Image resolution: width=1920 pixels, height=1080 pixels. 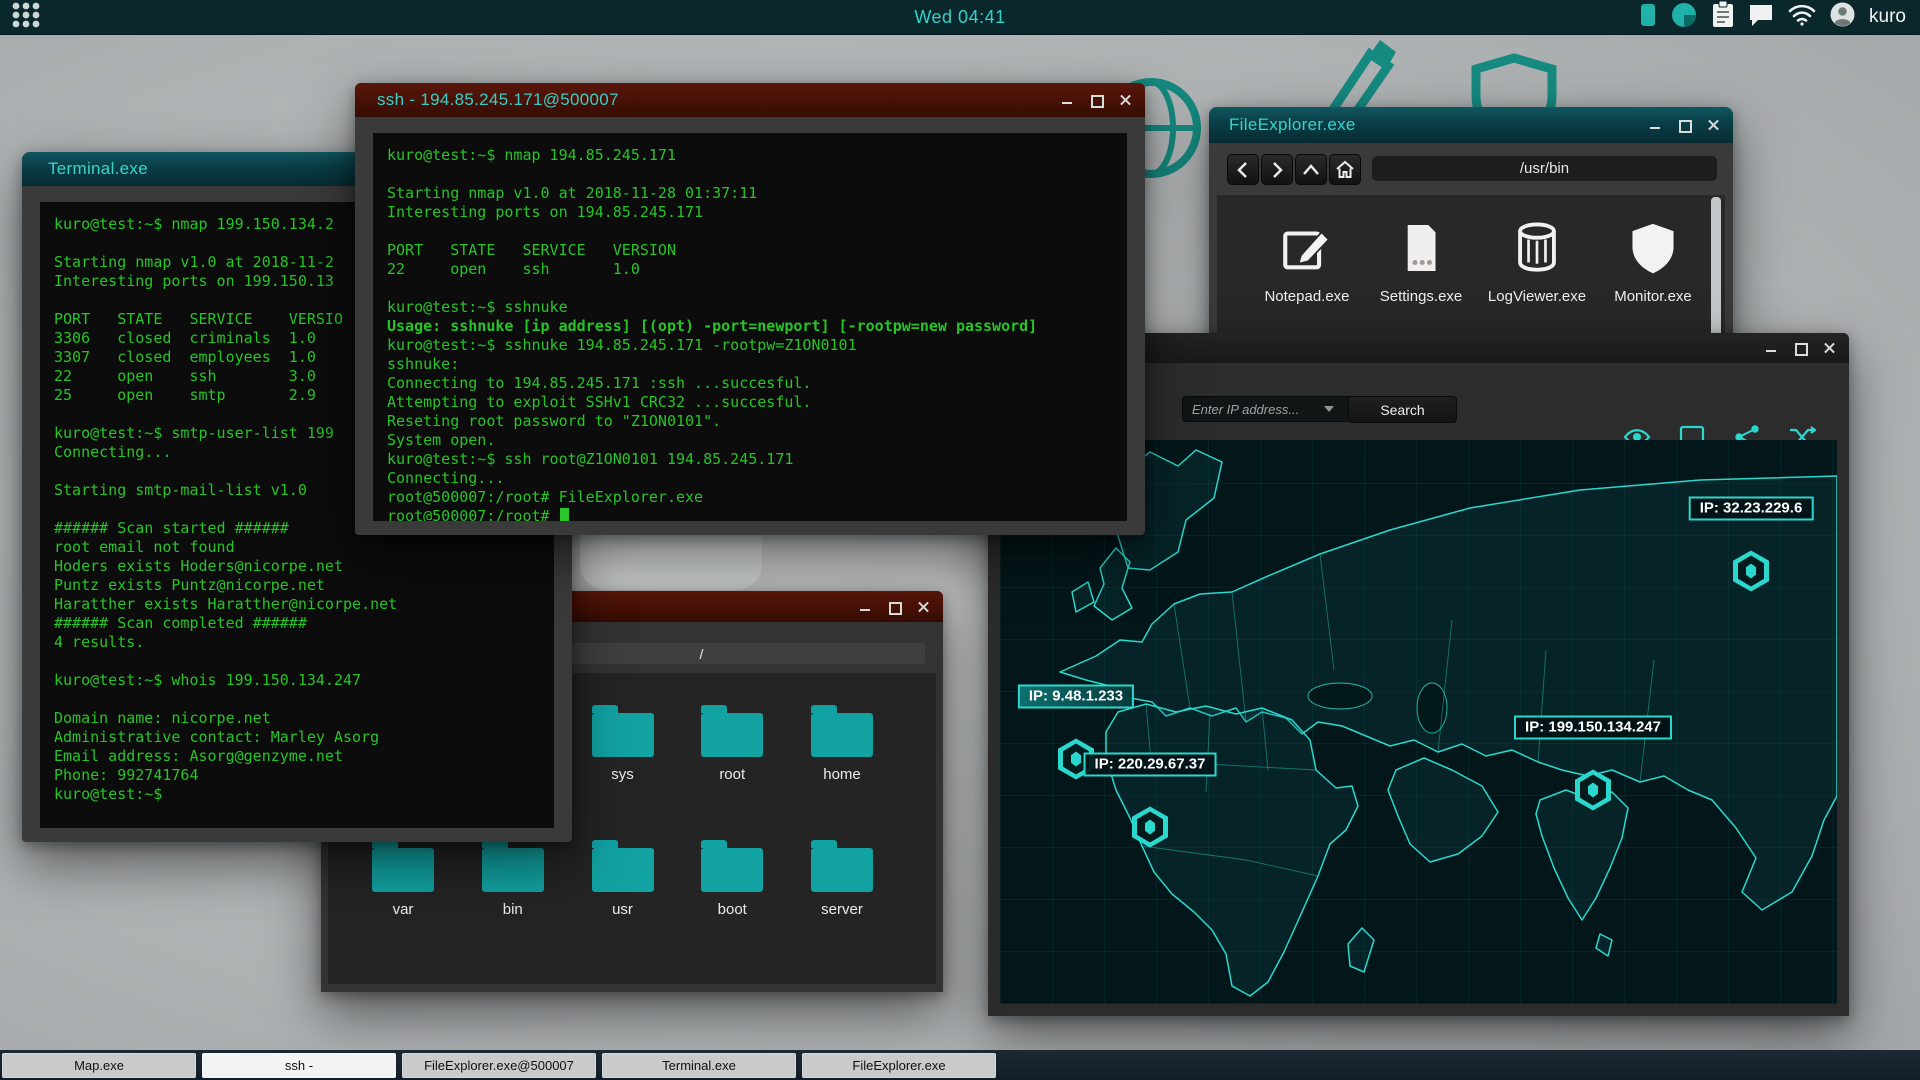 What do you see at coordinates (1648, 17) in the screenshot?
I see `battery-icon` at bounding box center [1648, 17].